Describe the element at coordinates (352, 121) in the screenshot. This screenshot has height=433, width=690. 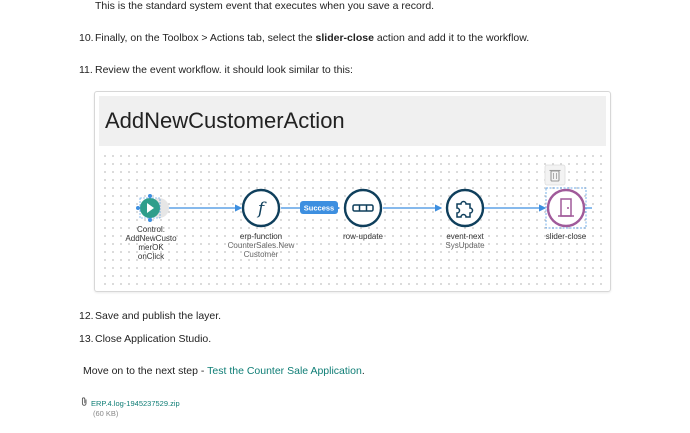
I see `diagram-header: AddNewCustomerAction` at that location.